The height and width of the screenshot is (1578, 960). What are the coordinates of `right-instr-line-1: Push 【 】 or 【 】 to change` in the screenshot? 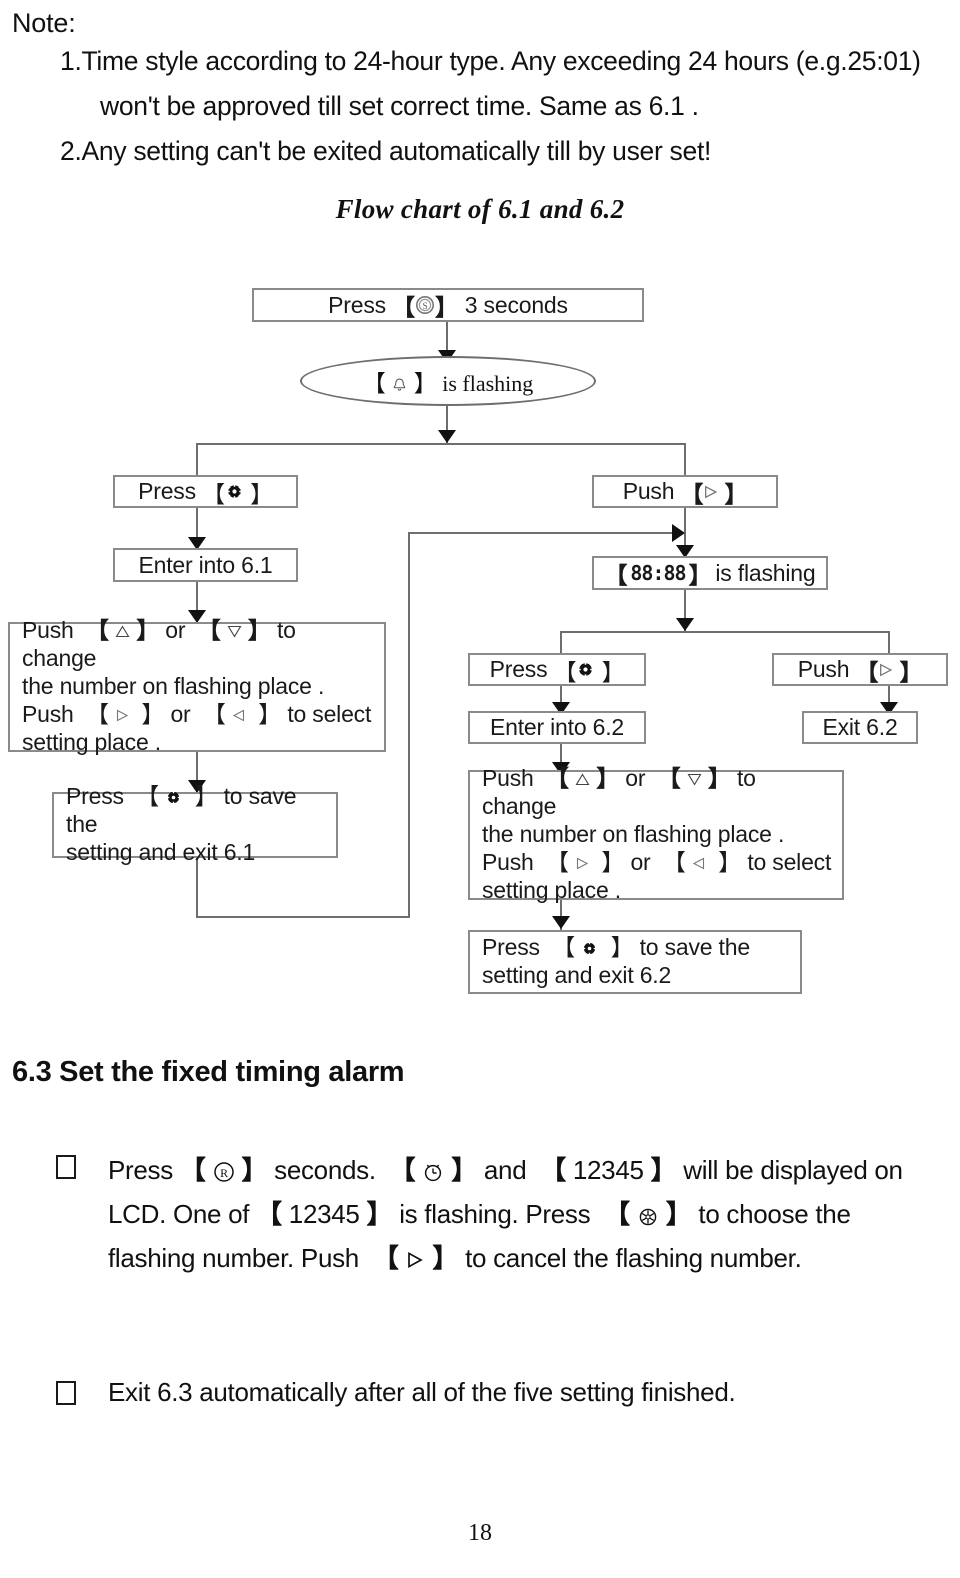 It's located at (657, 792).